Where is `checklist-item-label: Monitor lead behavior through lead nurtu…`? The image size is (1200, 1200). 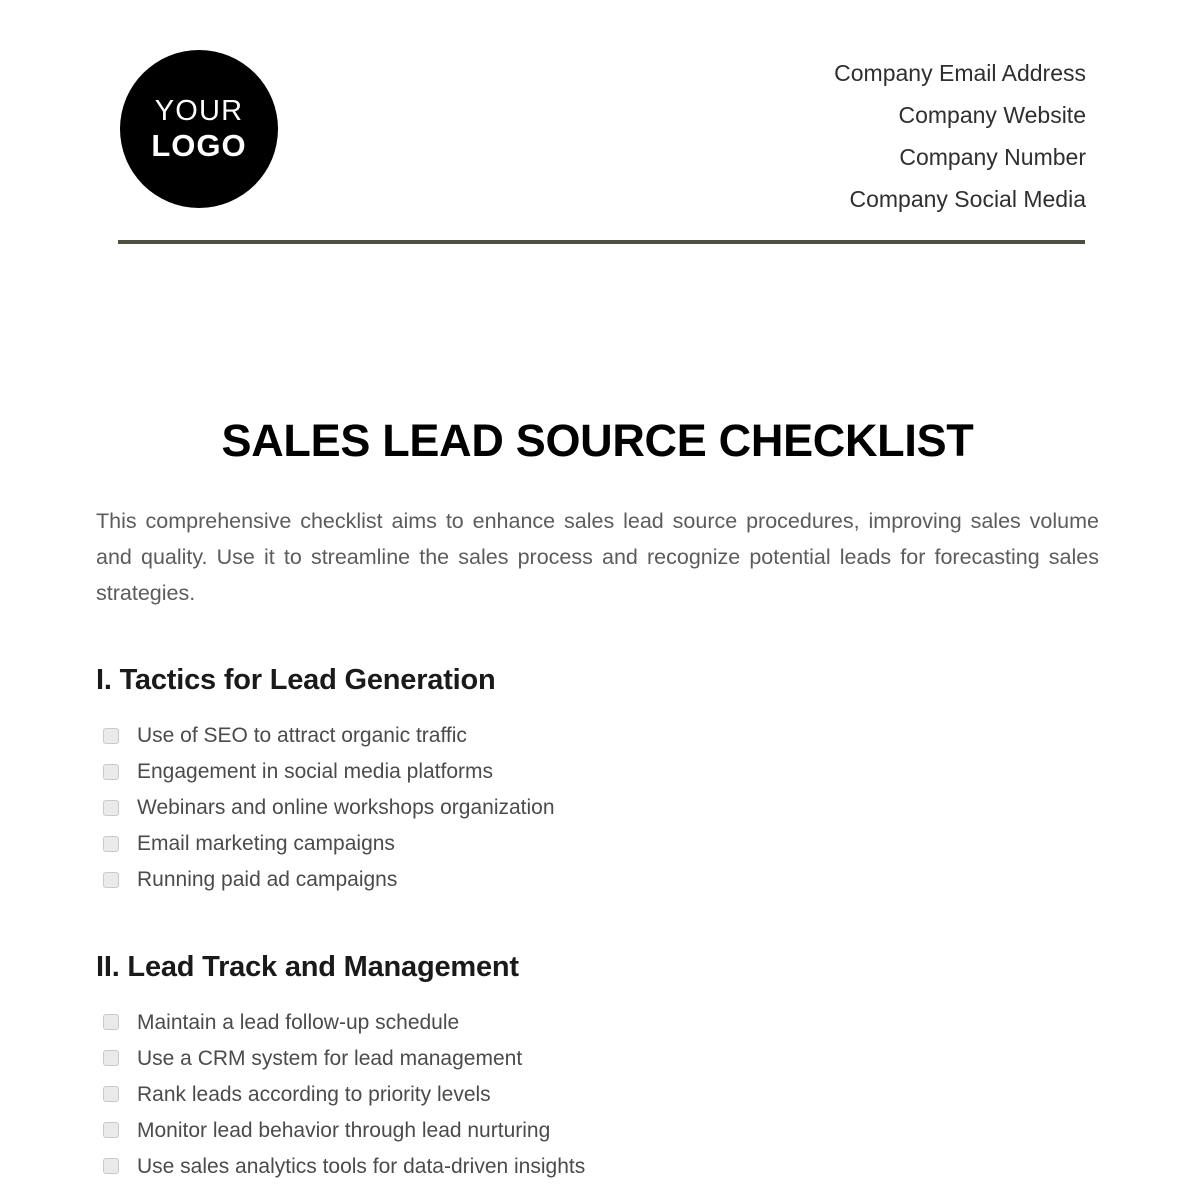
checklist-item-label: Monitor lead behavior through lead nurtu… is located at coordinates (344, 1130).